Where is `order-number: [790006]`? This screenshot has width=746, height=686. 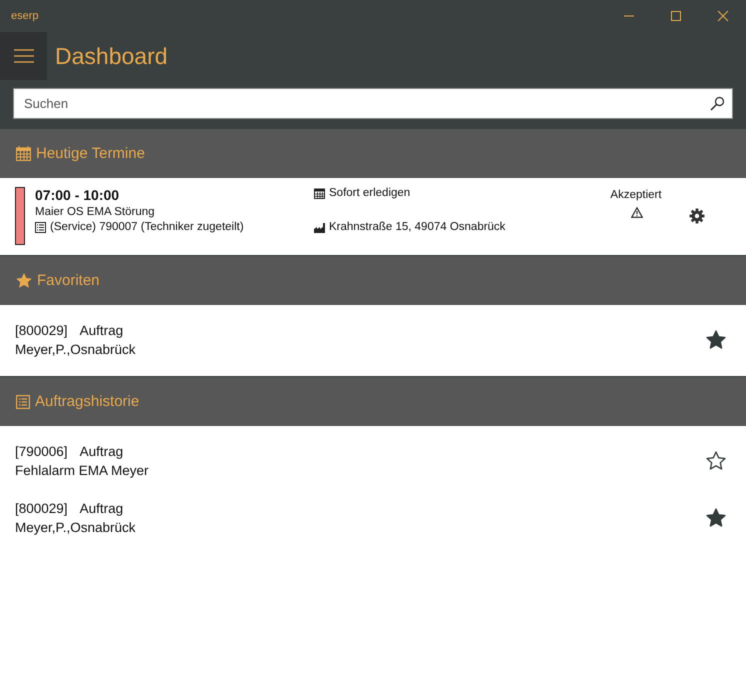
order-number: [790006] is located at coordinates (41, 451).